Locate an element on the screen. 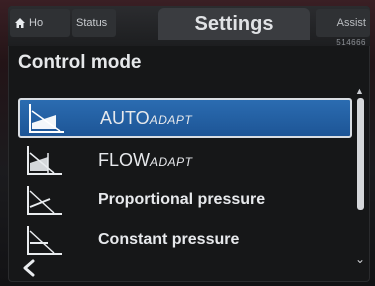  tab-assist: Assist is located at coordinates (343, 23).